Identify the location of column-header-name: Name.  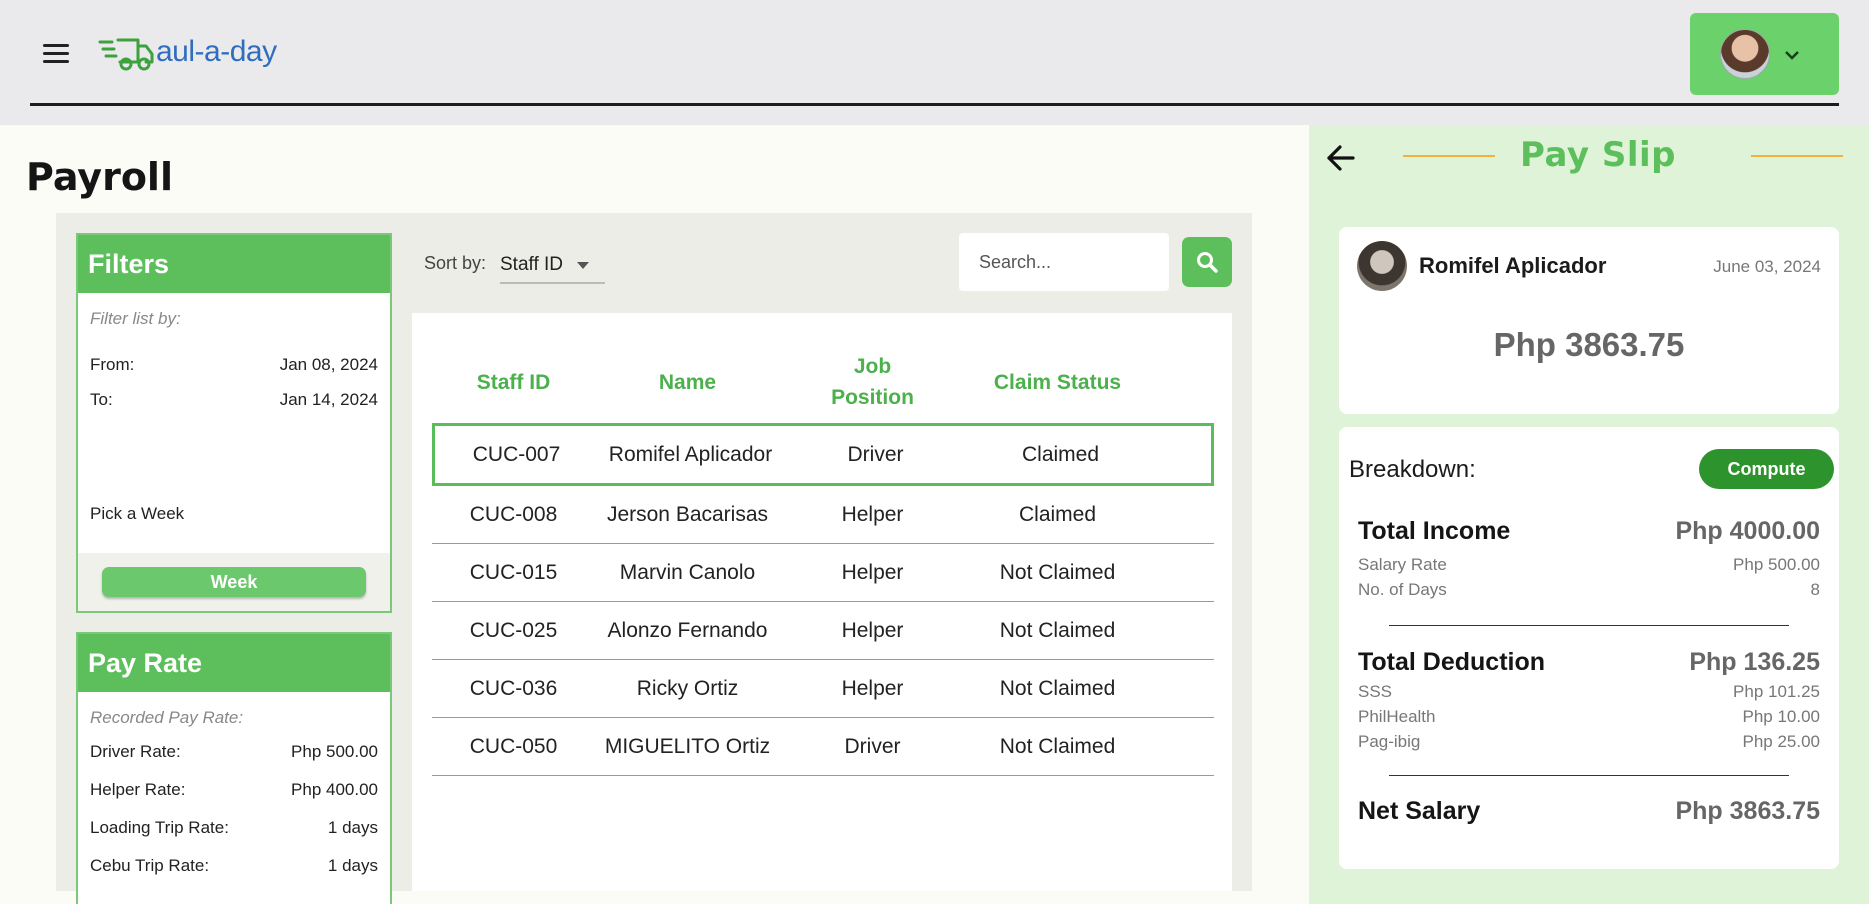
(687, 382).